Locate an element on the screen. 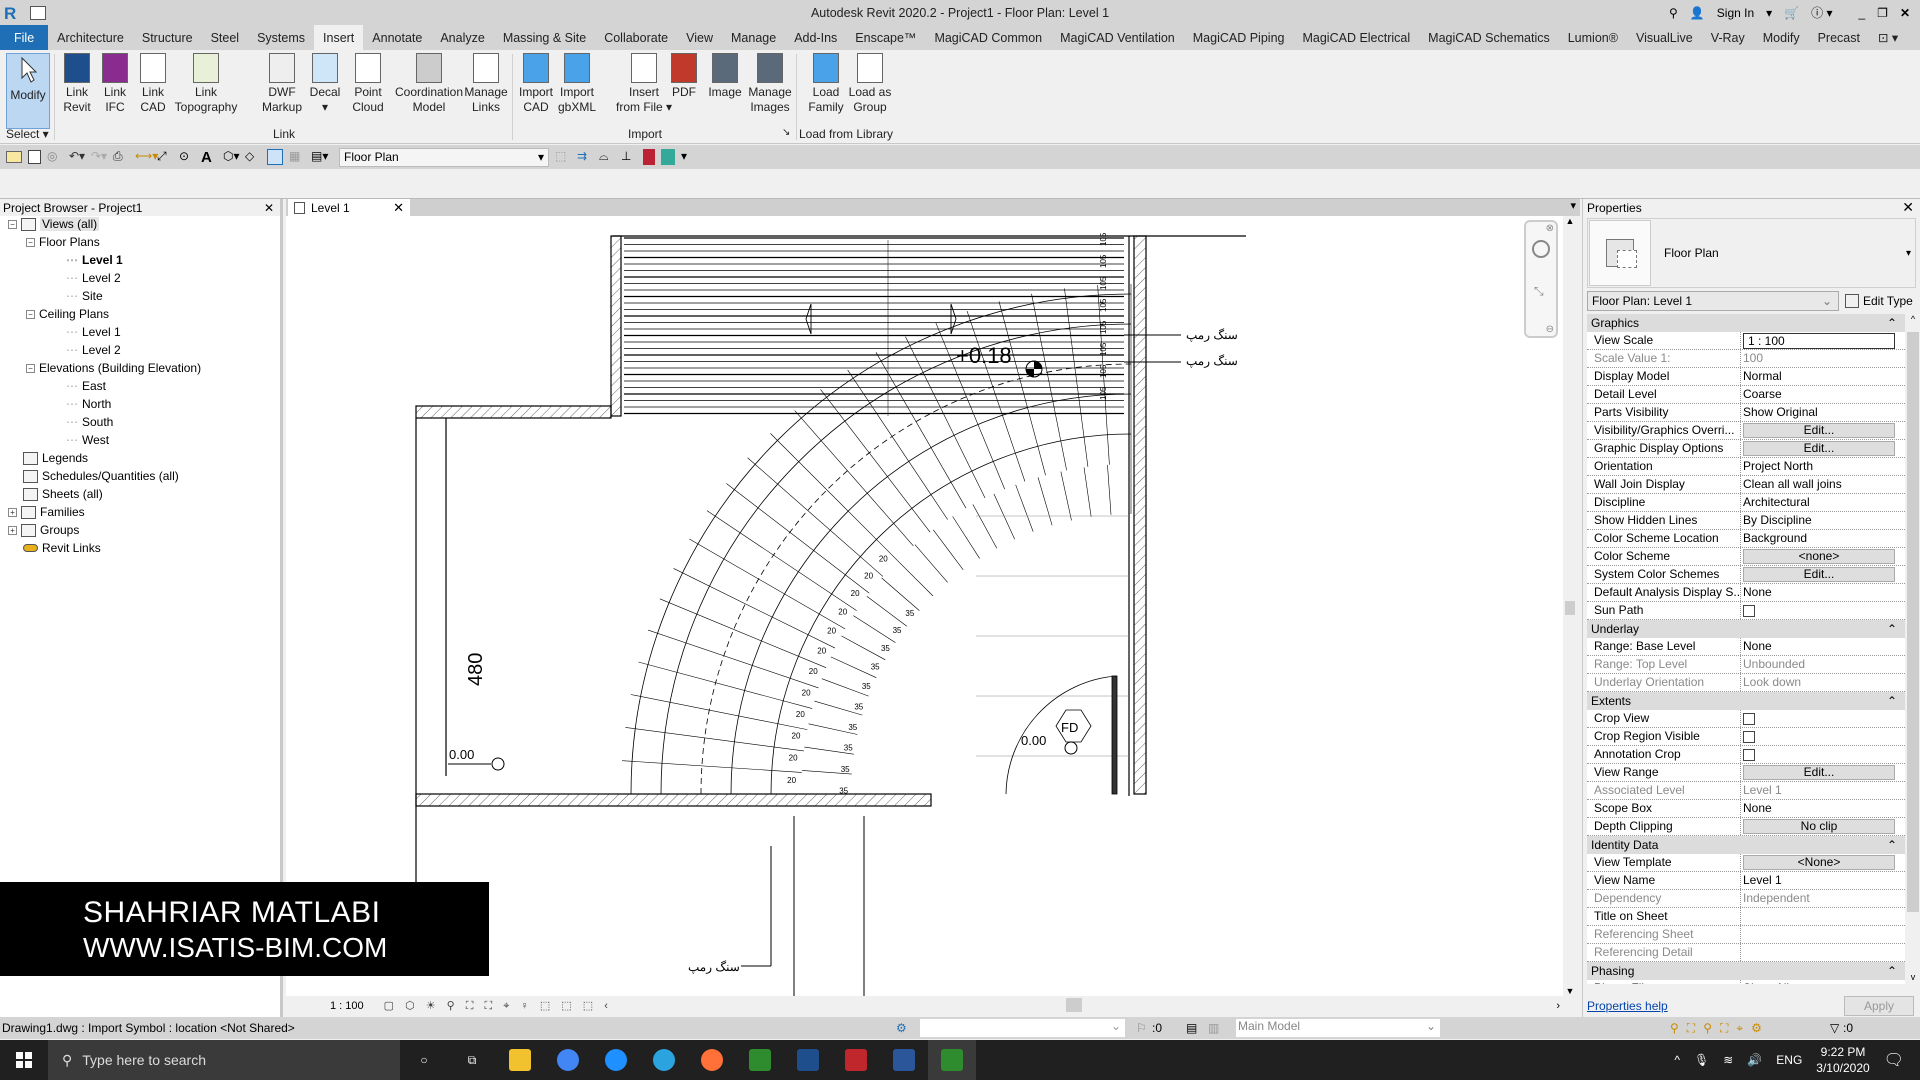 The width and height of the screenshot is (1920, 1080). ribbon-tab-modify: Modify is located at coordinates (1781, 37).